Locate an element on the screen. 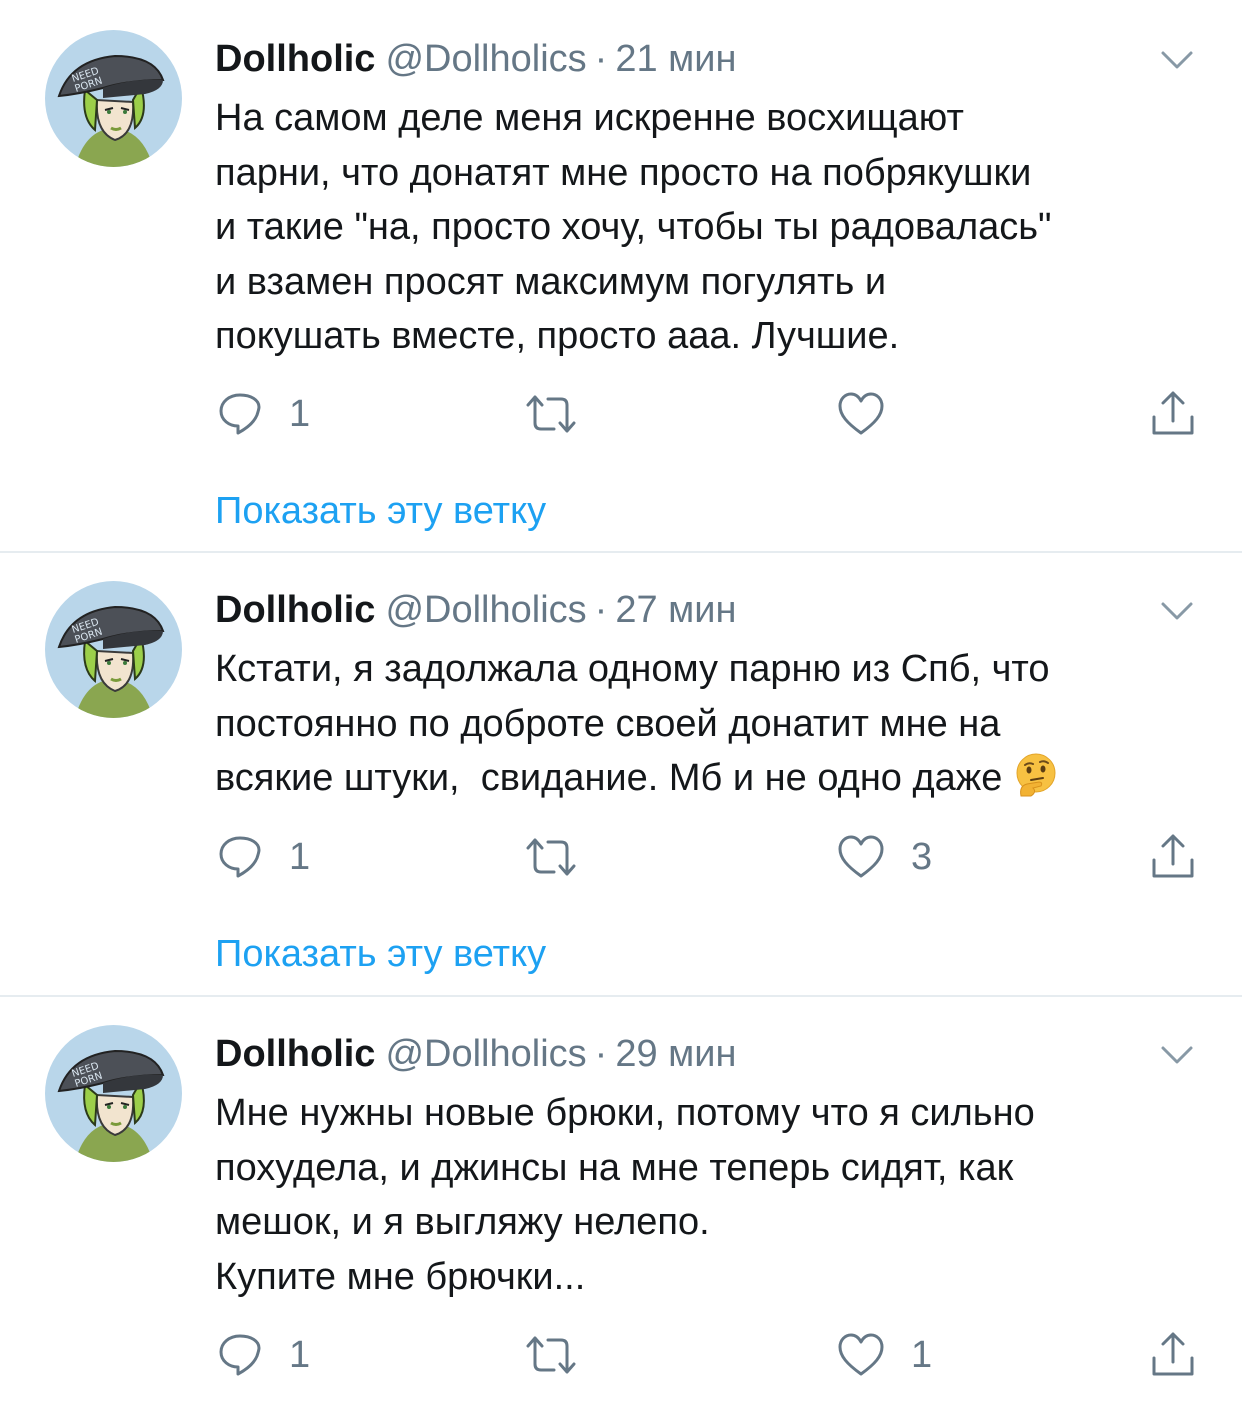  tweet-header: Dollholic @Dollholics · 21 мин is located at coordinates (475, 59).